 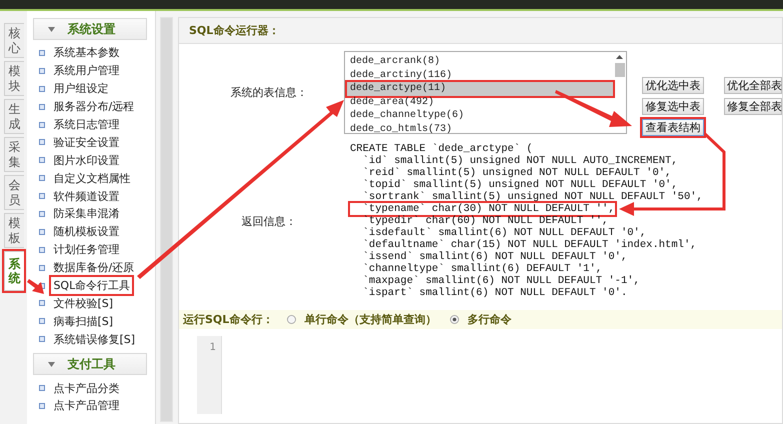 I want to click on action-button: 查看表结构, so click(x=673, y=127).